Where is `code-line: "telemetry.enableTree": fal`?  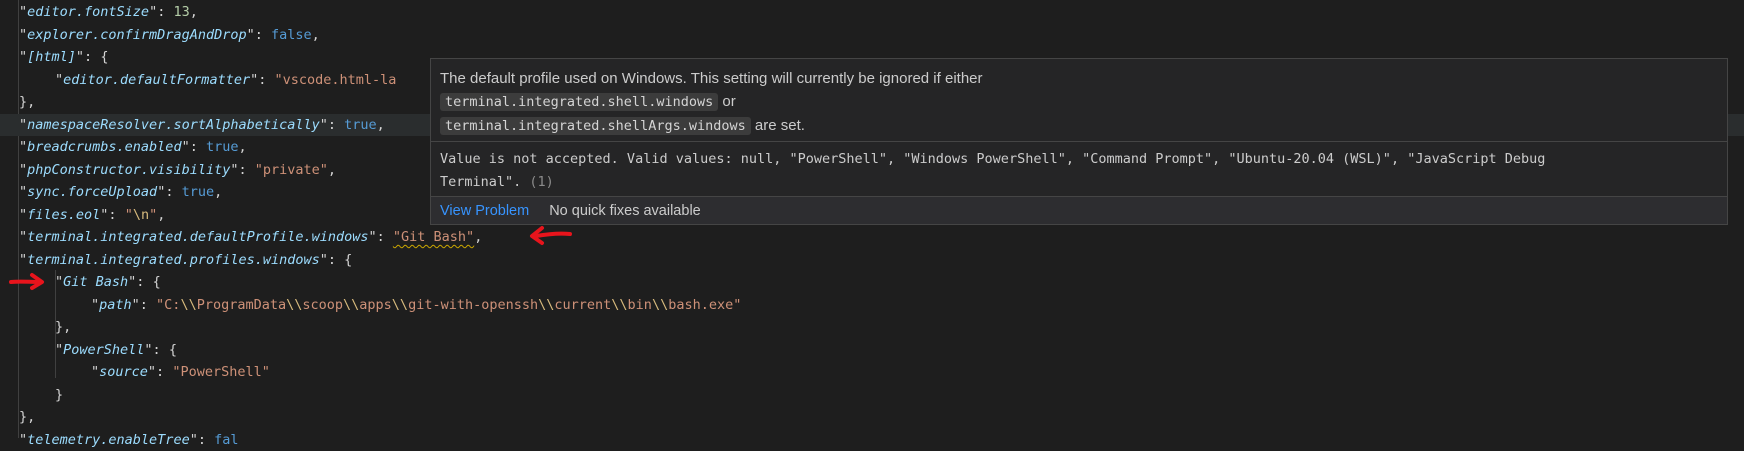
code-line: "telemetry.enableTree": fal is located at coordinates (872, 440).